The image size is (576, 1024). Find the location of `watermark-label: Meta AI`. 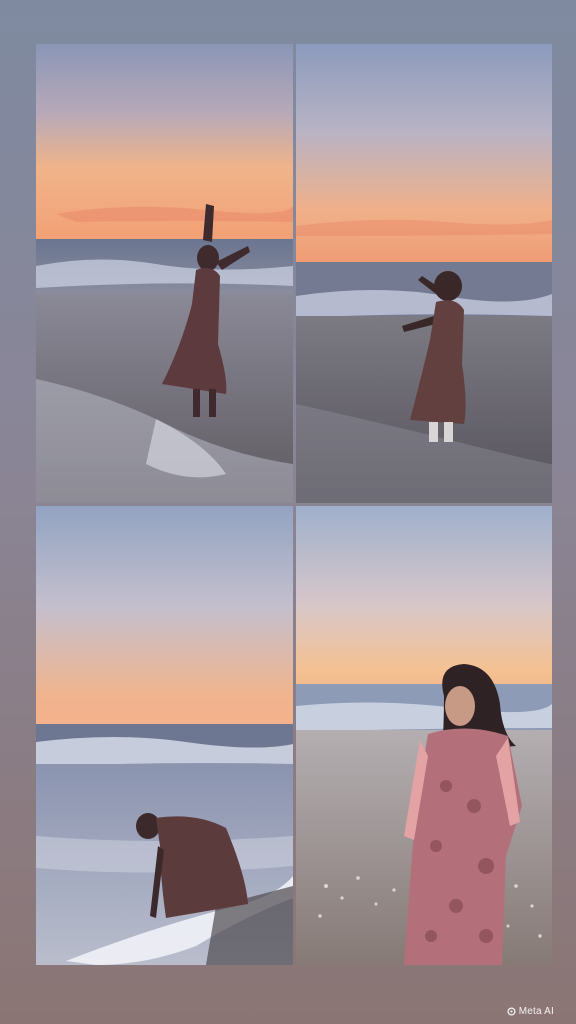

watermark-label: Meta AI is located at coordinates (536, 1011).